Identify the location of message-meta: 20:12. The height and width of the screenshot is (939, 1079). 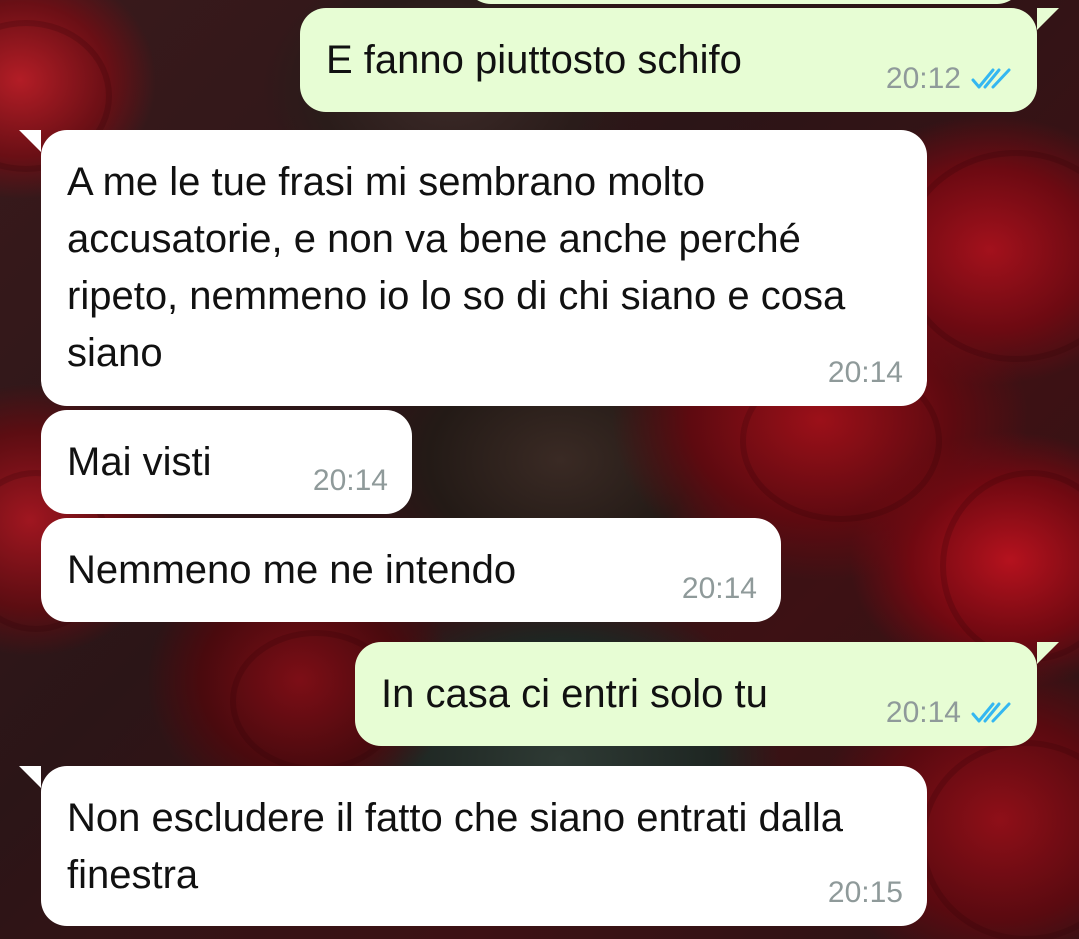
(949, 79).